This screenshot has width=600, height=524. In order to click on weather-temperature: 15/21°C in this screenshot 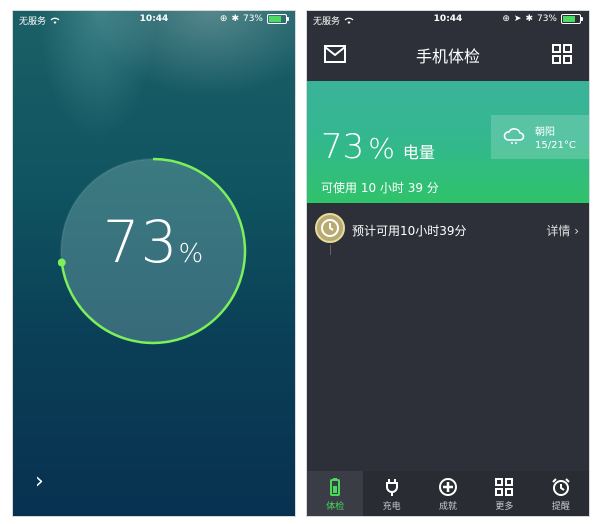, I will do `click(555, 145)`.